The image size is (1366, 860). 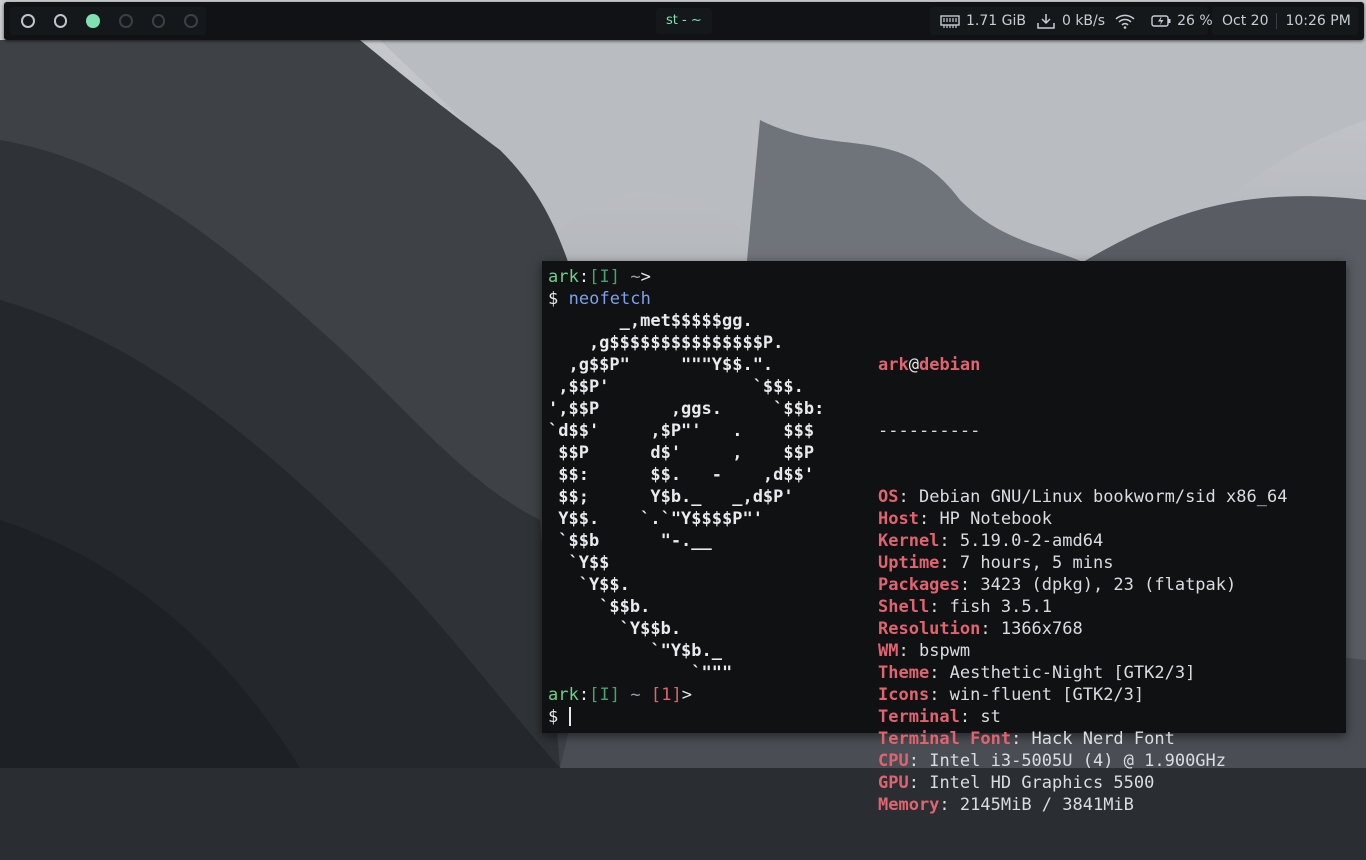 What do you see at coordinates (1125, 21) in the screenshot?
I see `wifi-icon` at bounding box center [1125, 21].